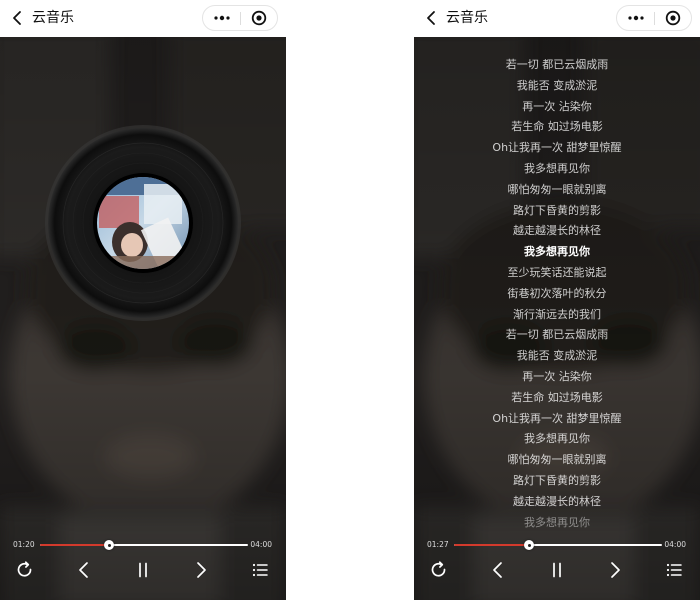 This screenshot has height=600, width=700. What do you see at coordinates (557, 314) in the screenshot?
I see `lyric-line: 渐行渐远去的我们` at bounding box center [557, 314].